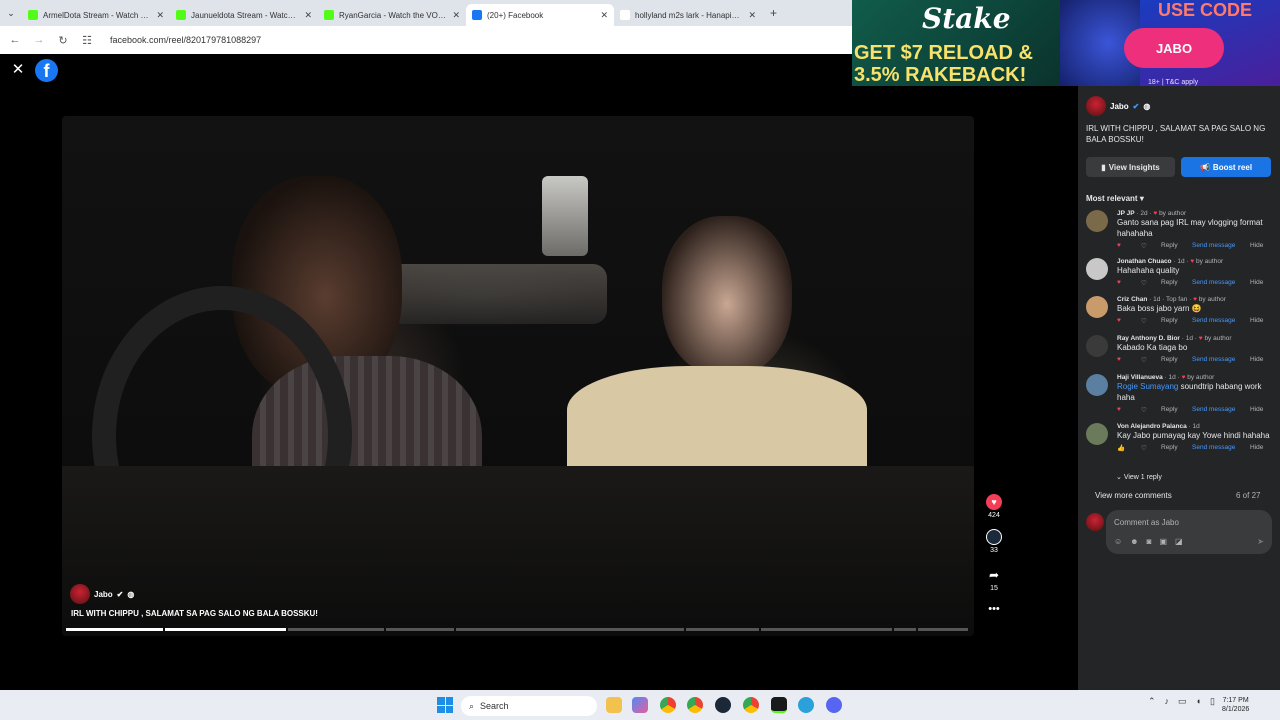  I want to click on comment-action: 33, so click(994, 541).